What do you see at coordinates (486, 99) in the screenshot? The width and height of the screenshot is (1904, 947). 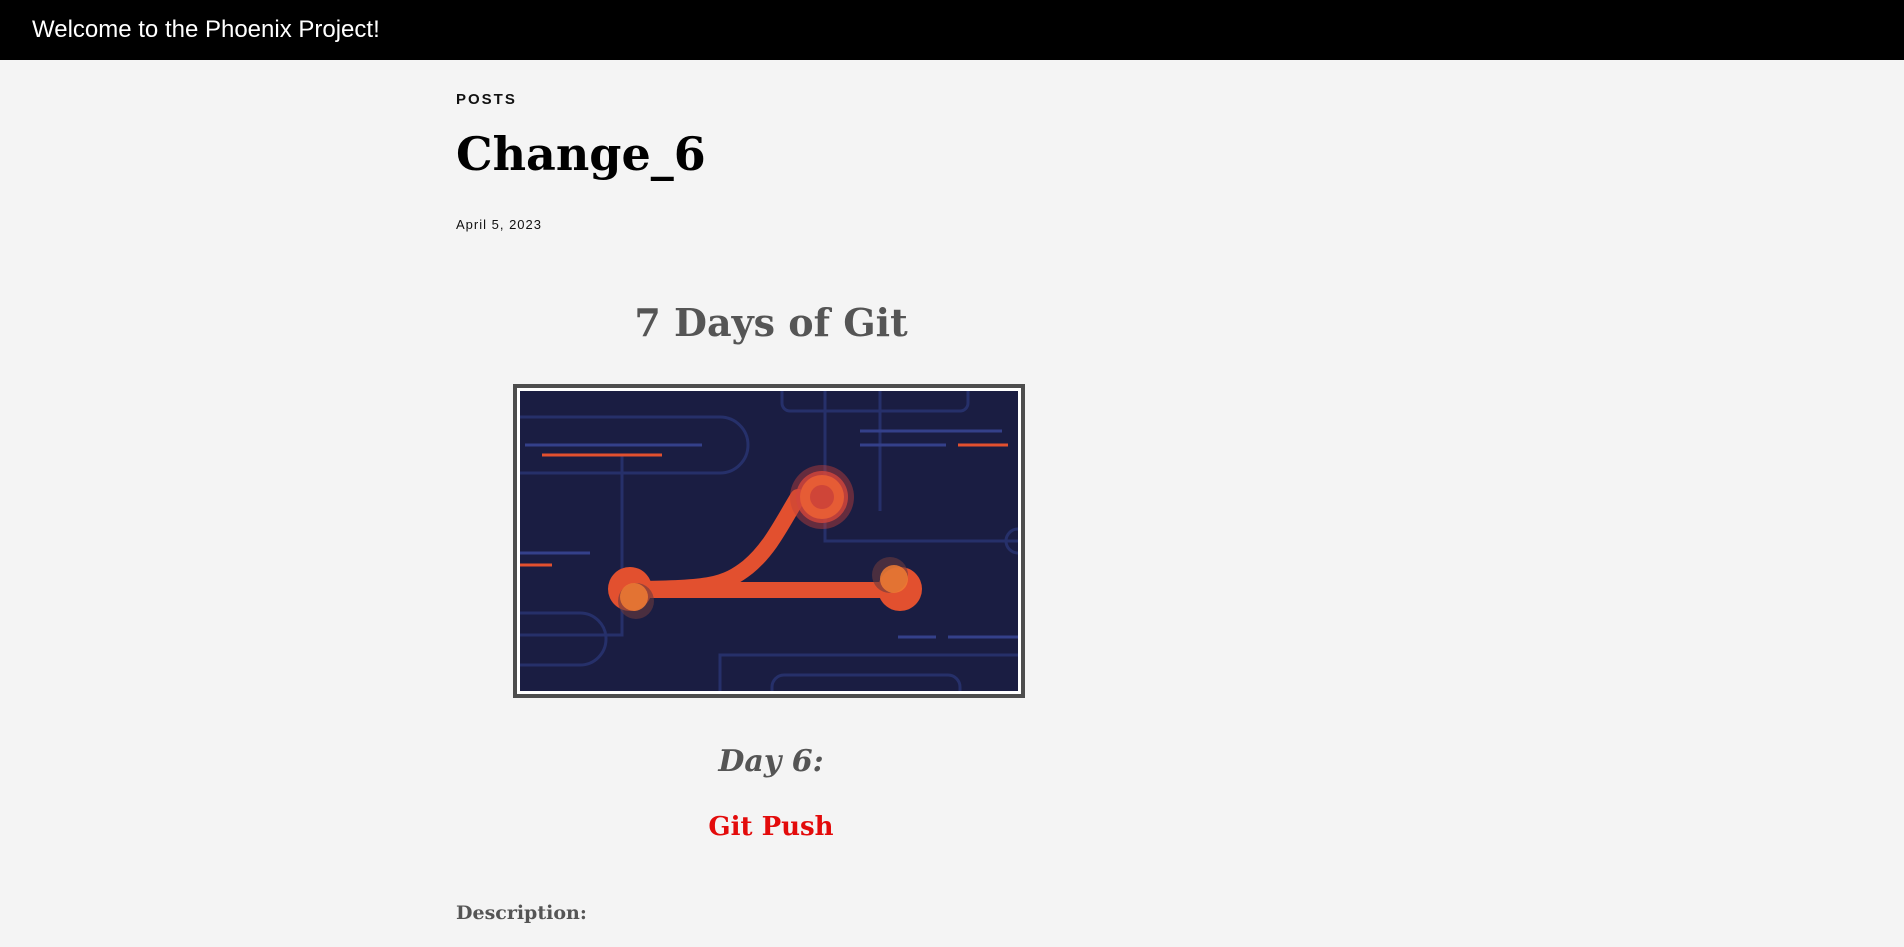 I see `post-category-link: POSTS` at bounding box center [486, 99].